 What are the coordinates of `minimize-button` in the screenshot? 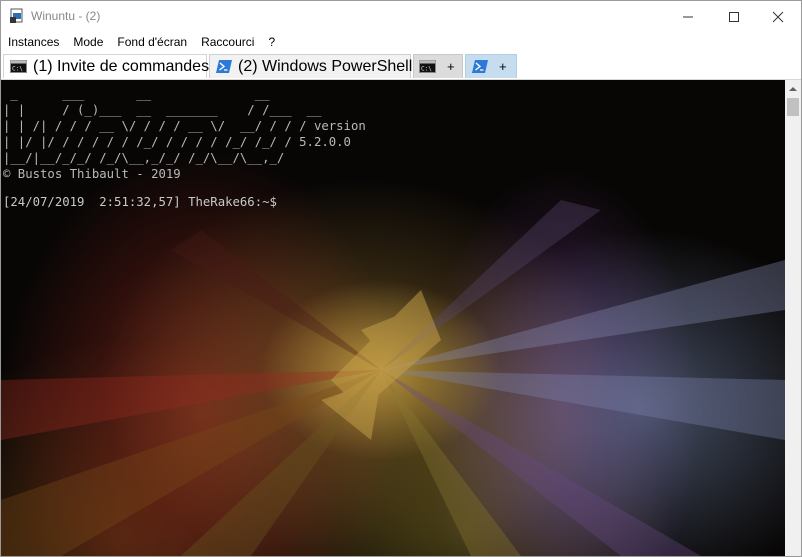 It's located at (688, 16).